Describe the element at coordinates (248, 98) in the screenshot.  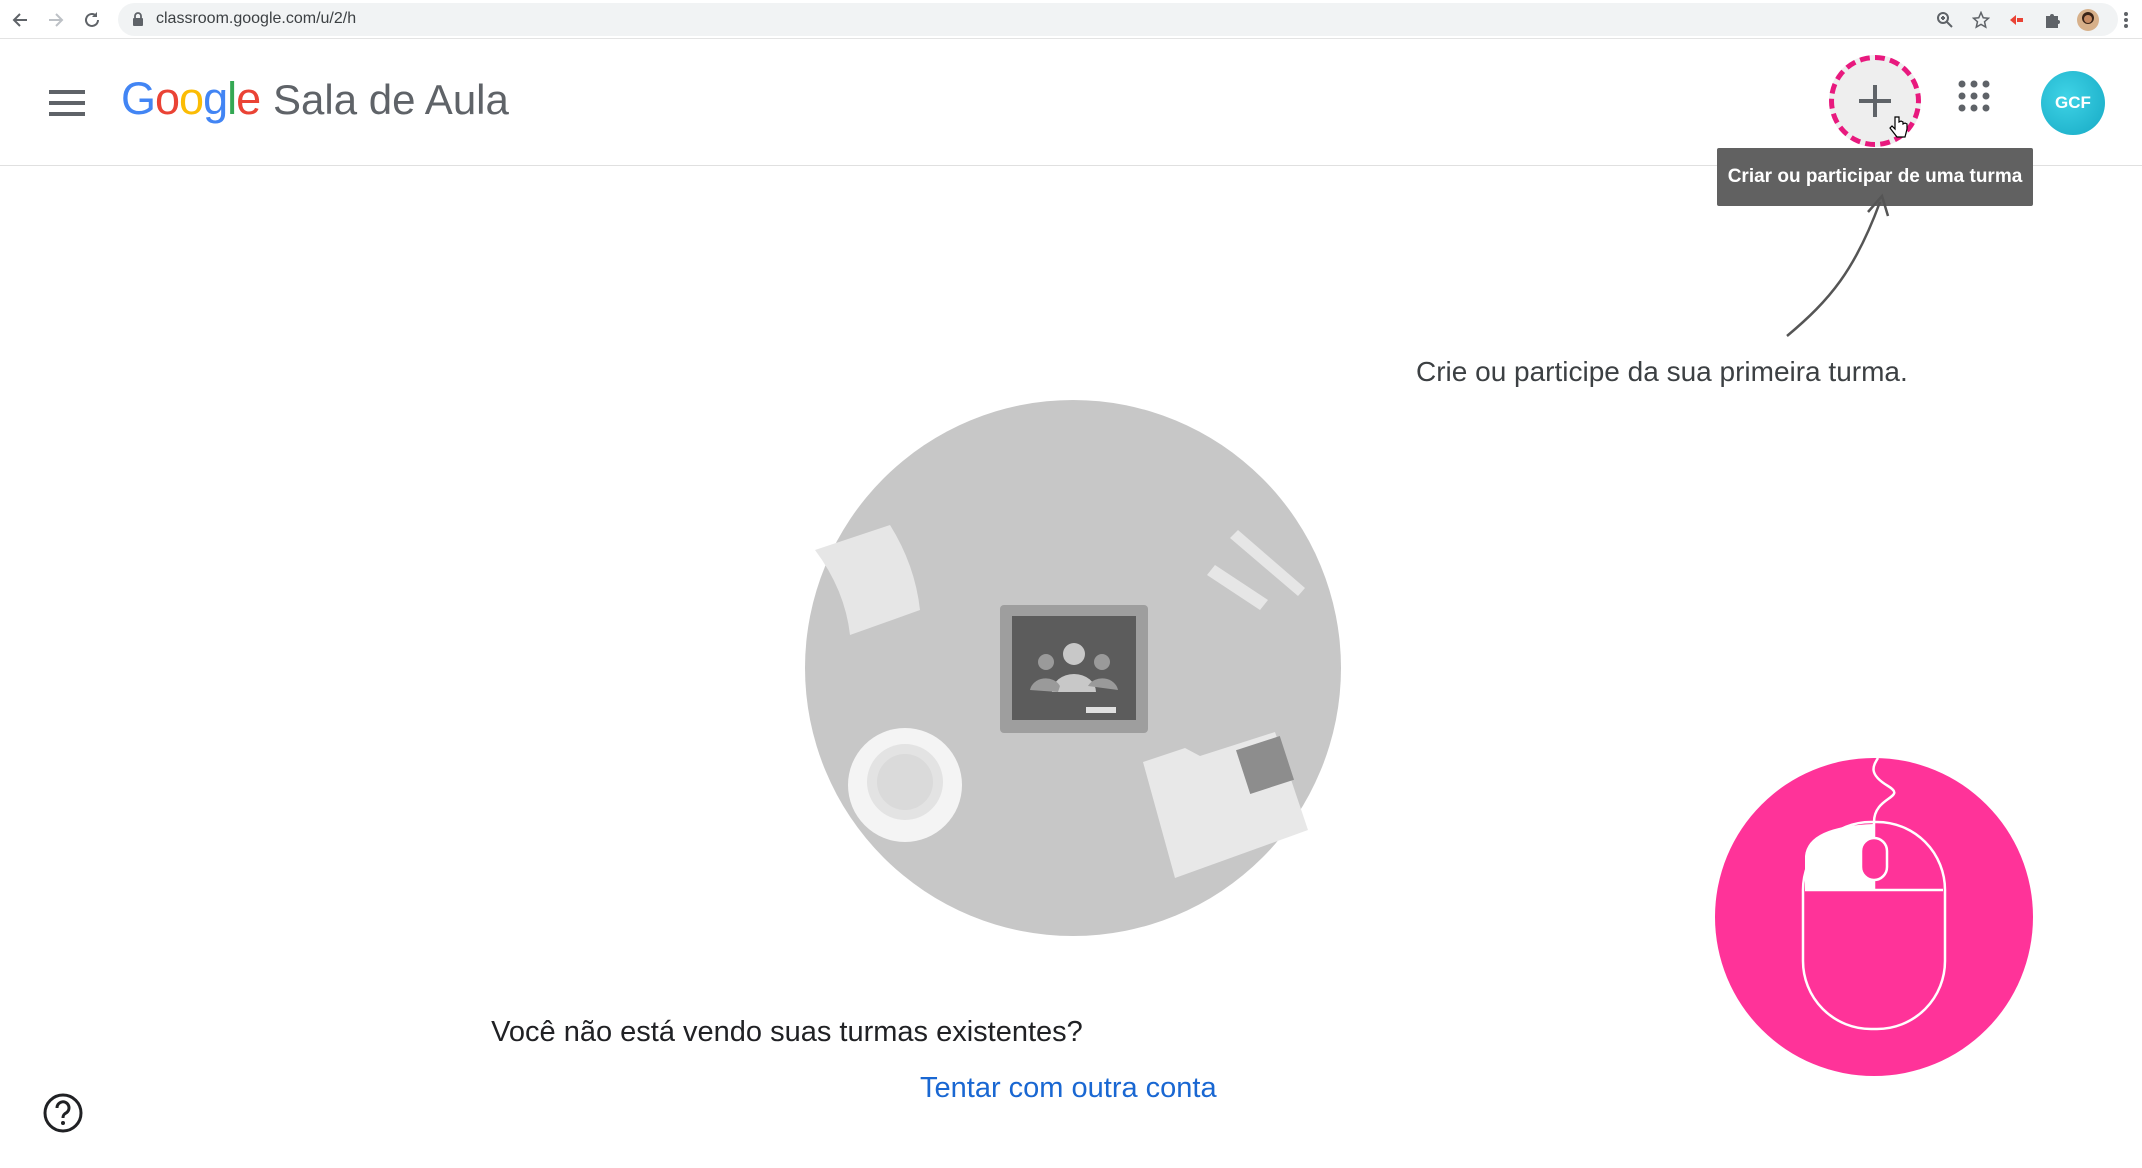
I see `logo-letter: e` at that location.